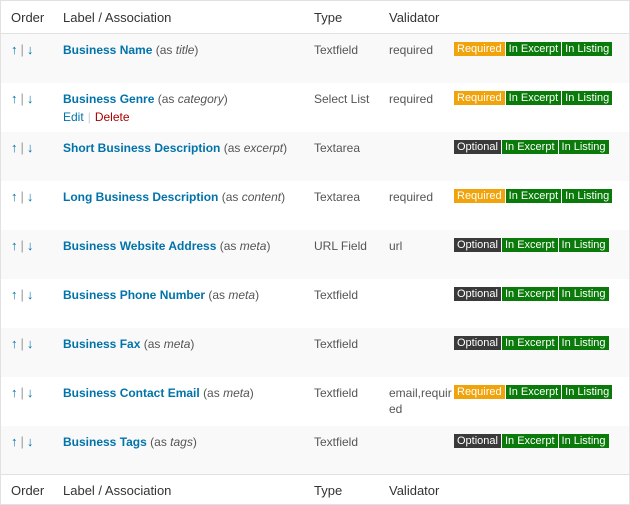 The height and width of the screenshot is (505, 630). Describe the element at coordinates (178, 205) in the screenshot. I see `label-cell: Long Business Description (as content)` at that location.